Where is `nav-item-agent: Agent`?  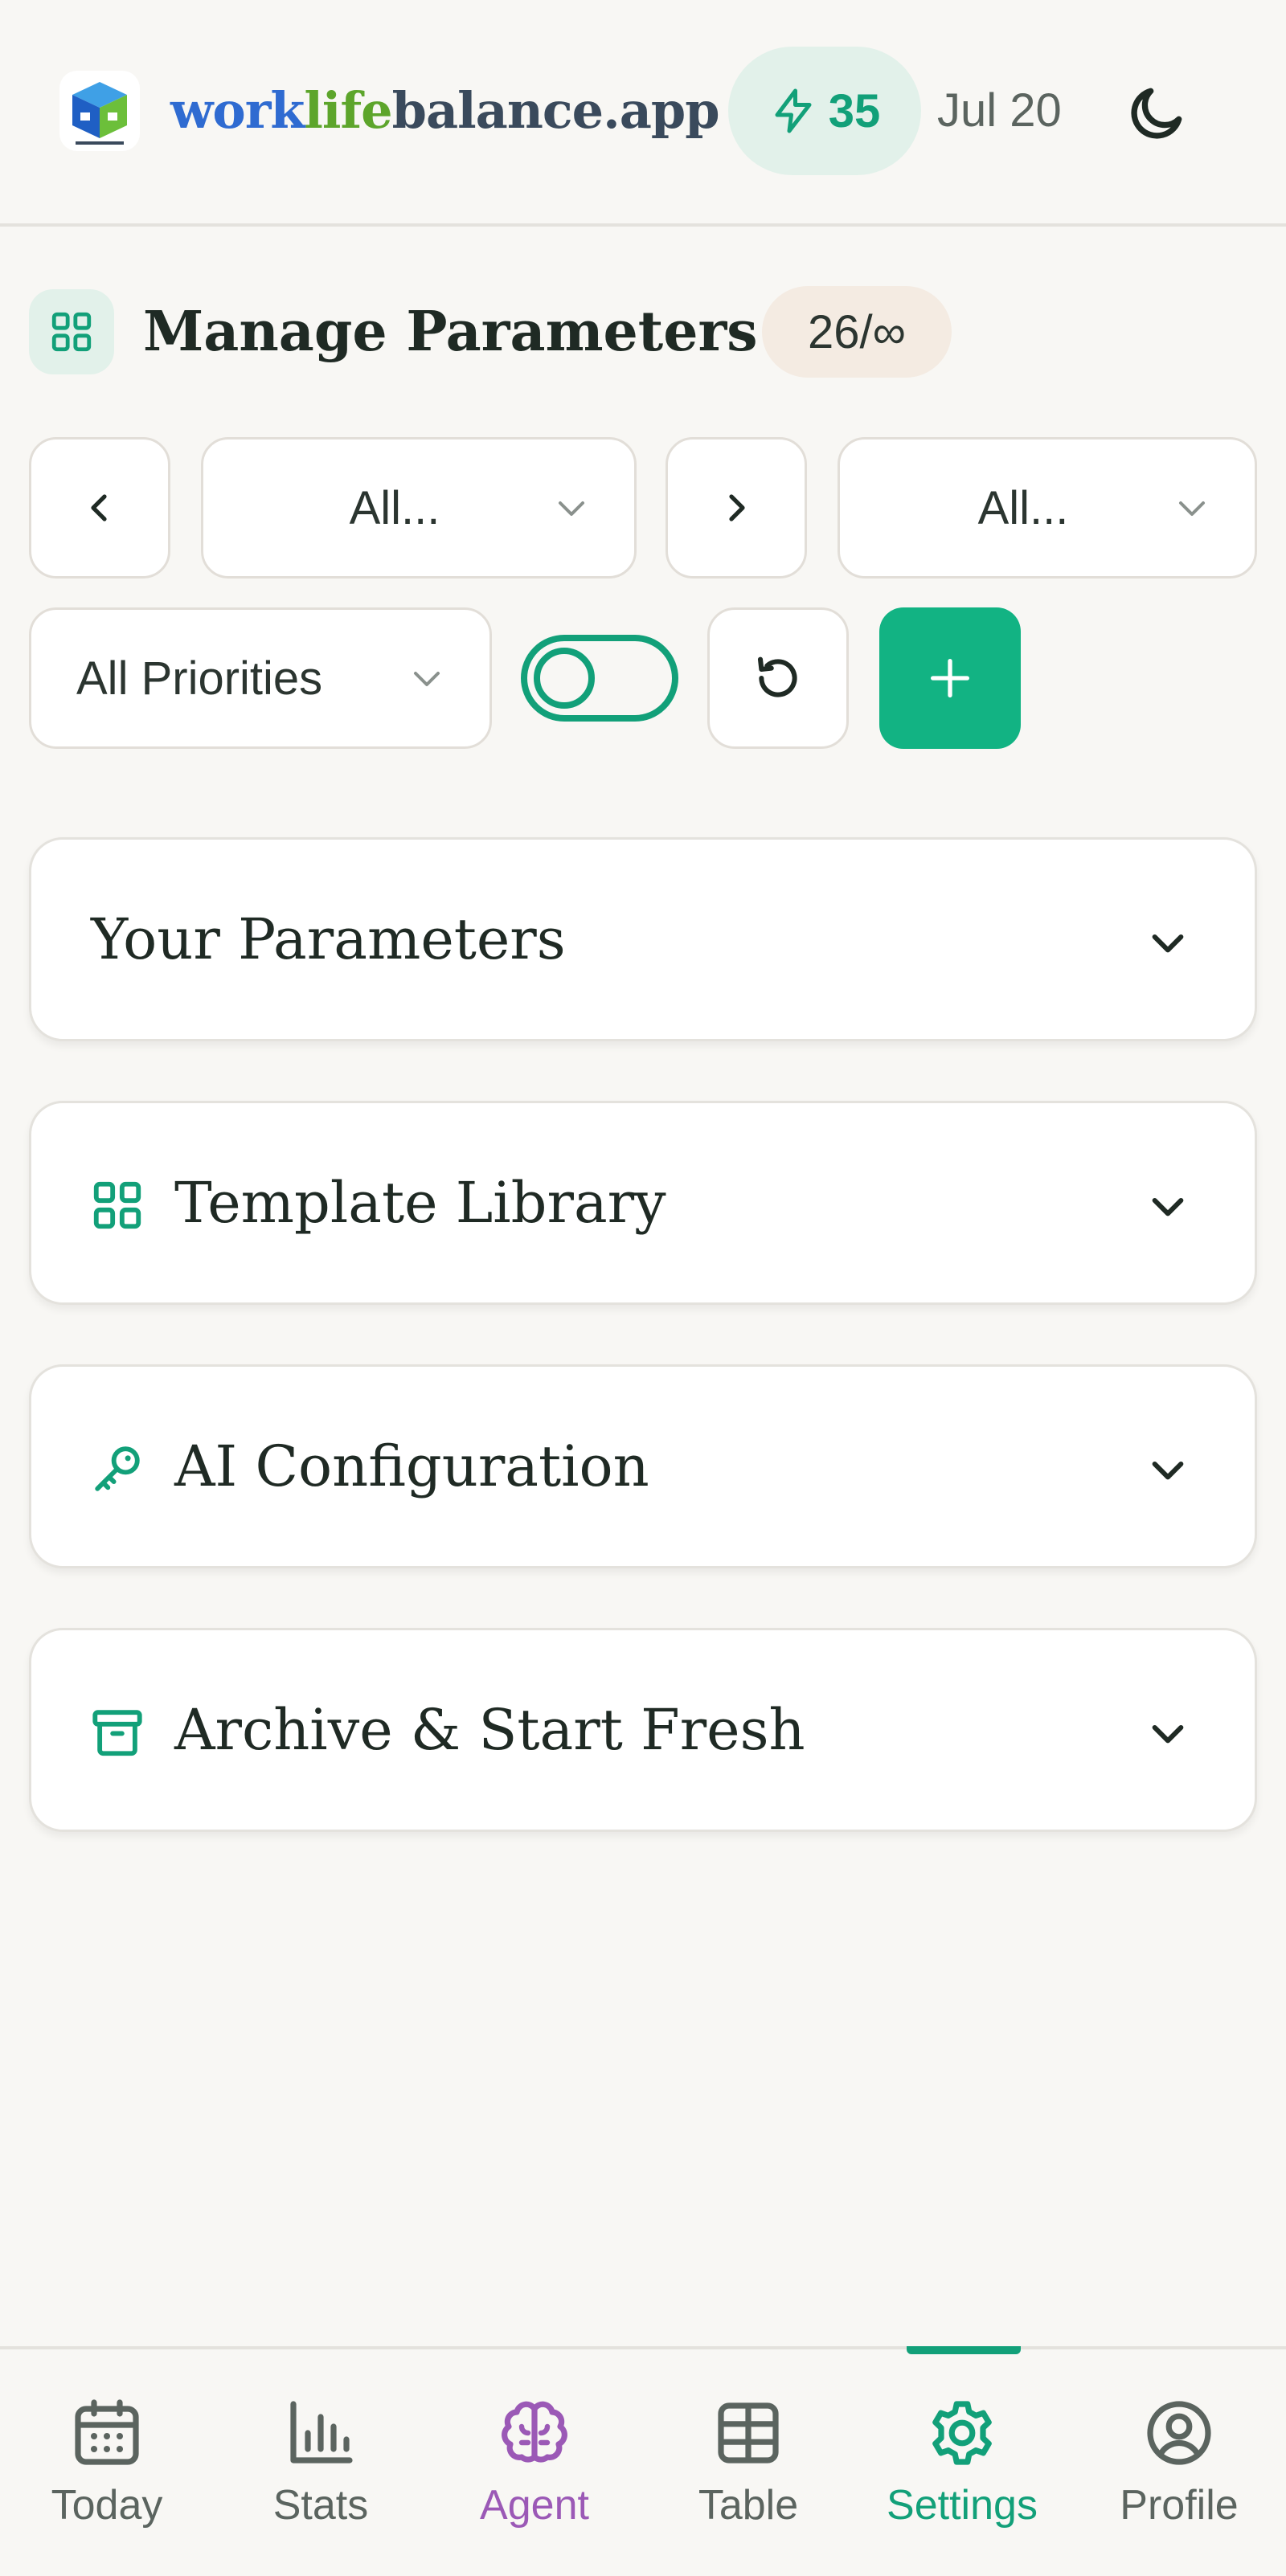
nav-item-agent: Agent is located at coordinates (534, 2462).